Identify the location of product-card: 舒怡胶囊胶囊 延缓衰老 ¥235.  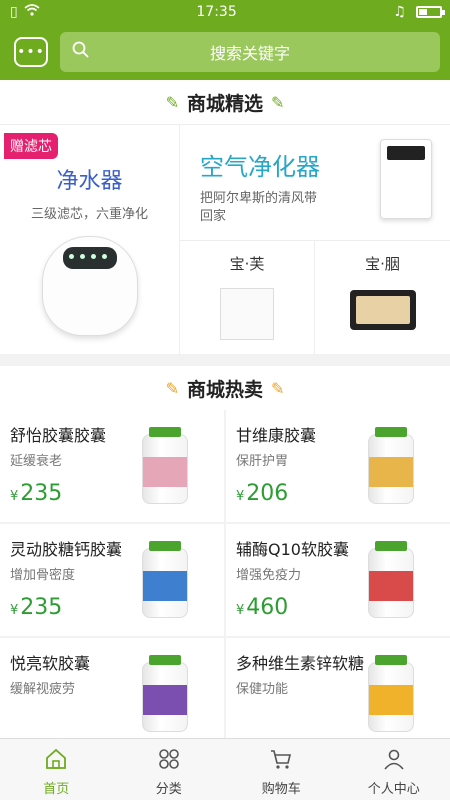
(112, 466).